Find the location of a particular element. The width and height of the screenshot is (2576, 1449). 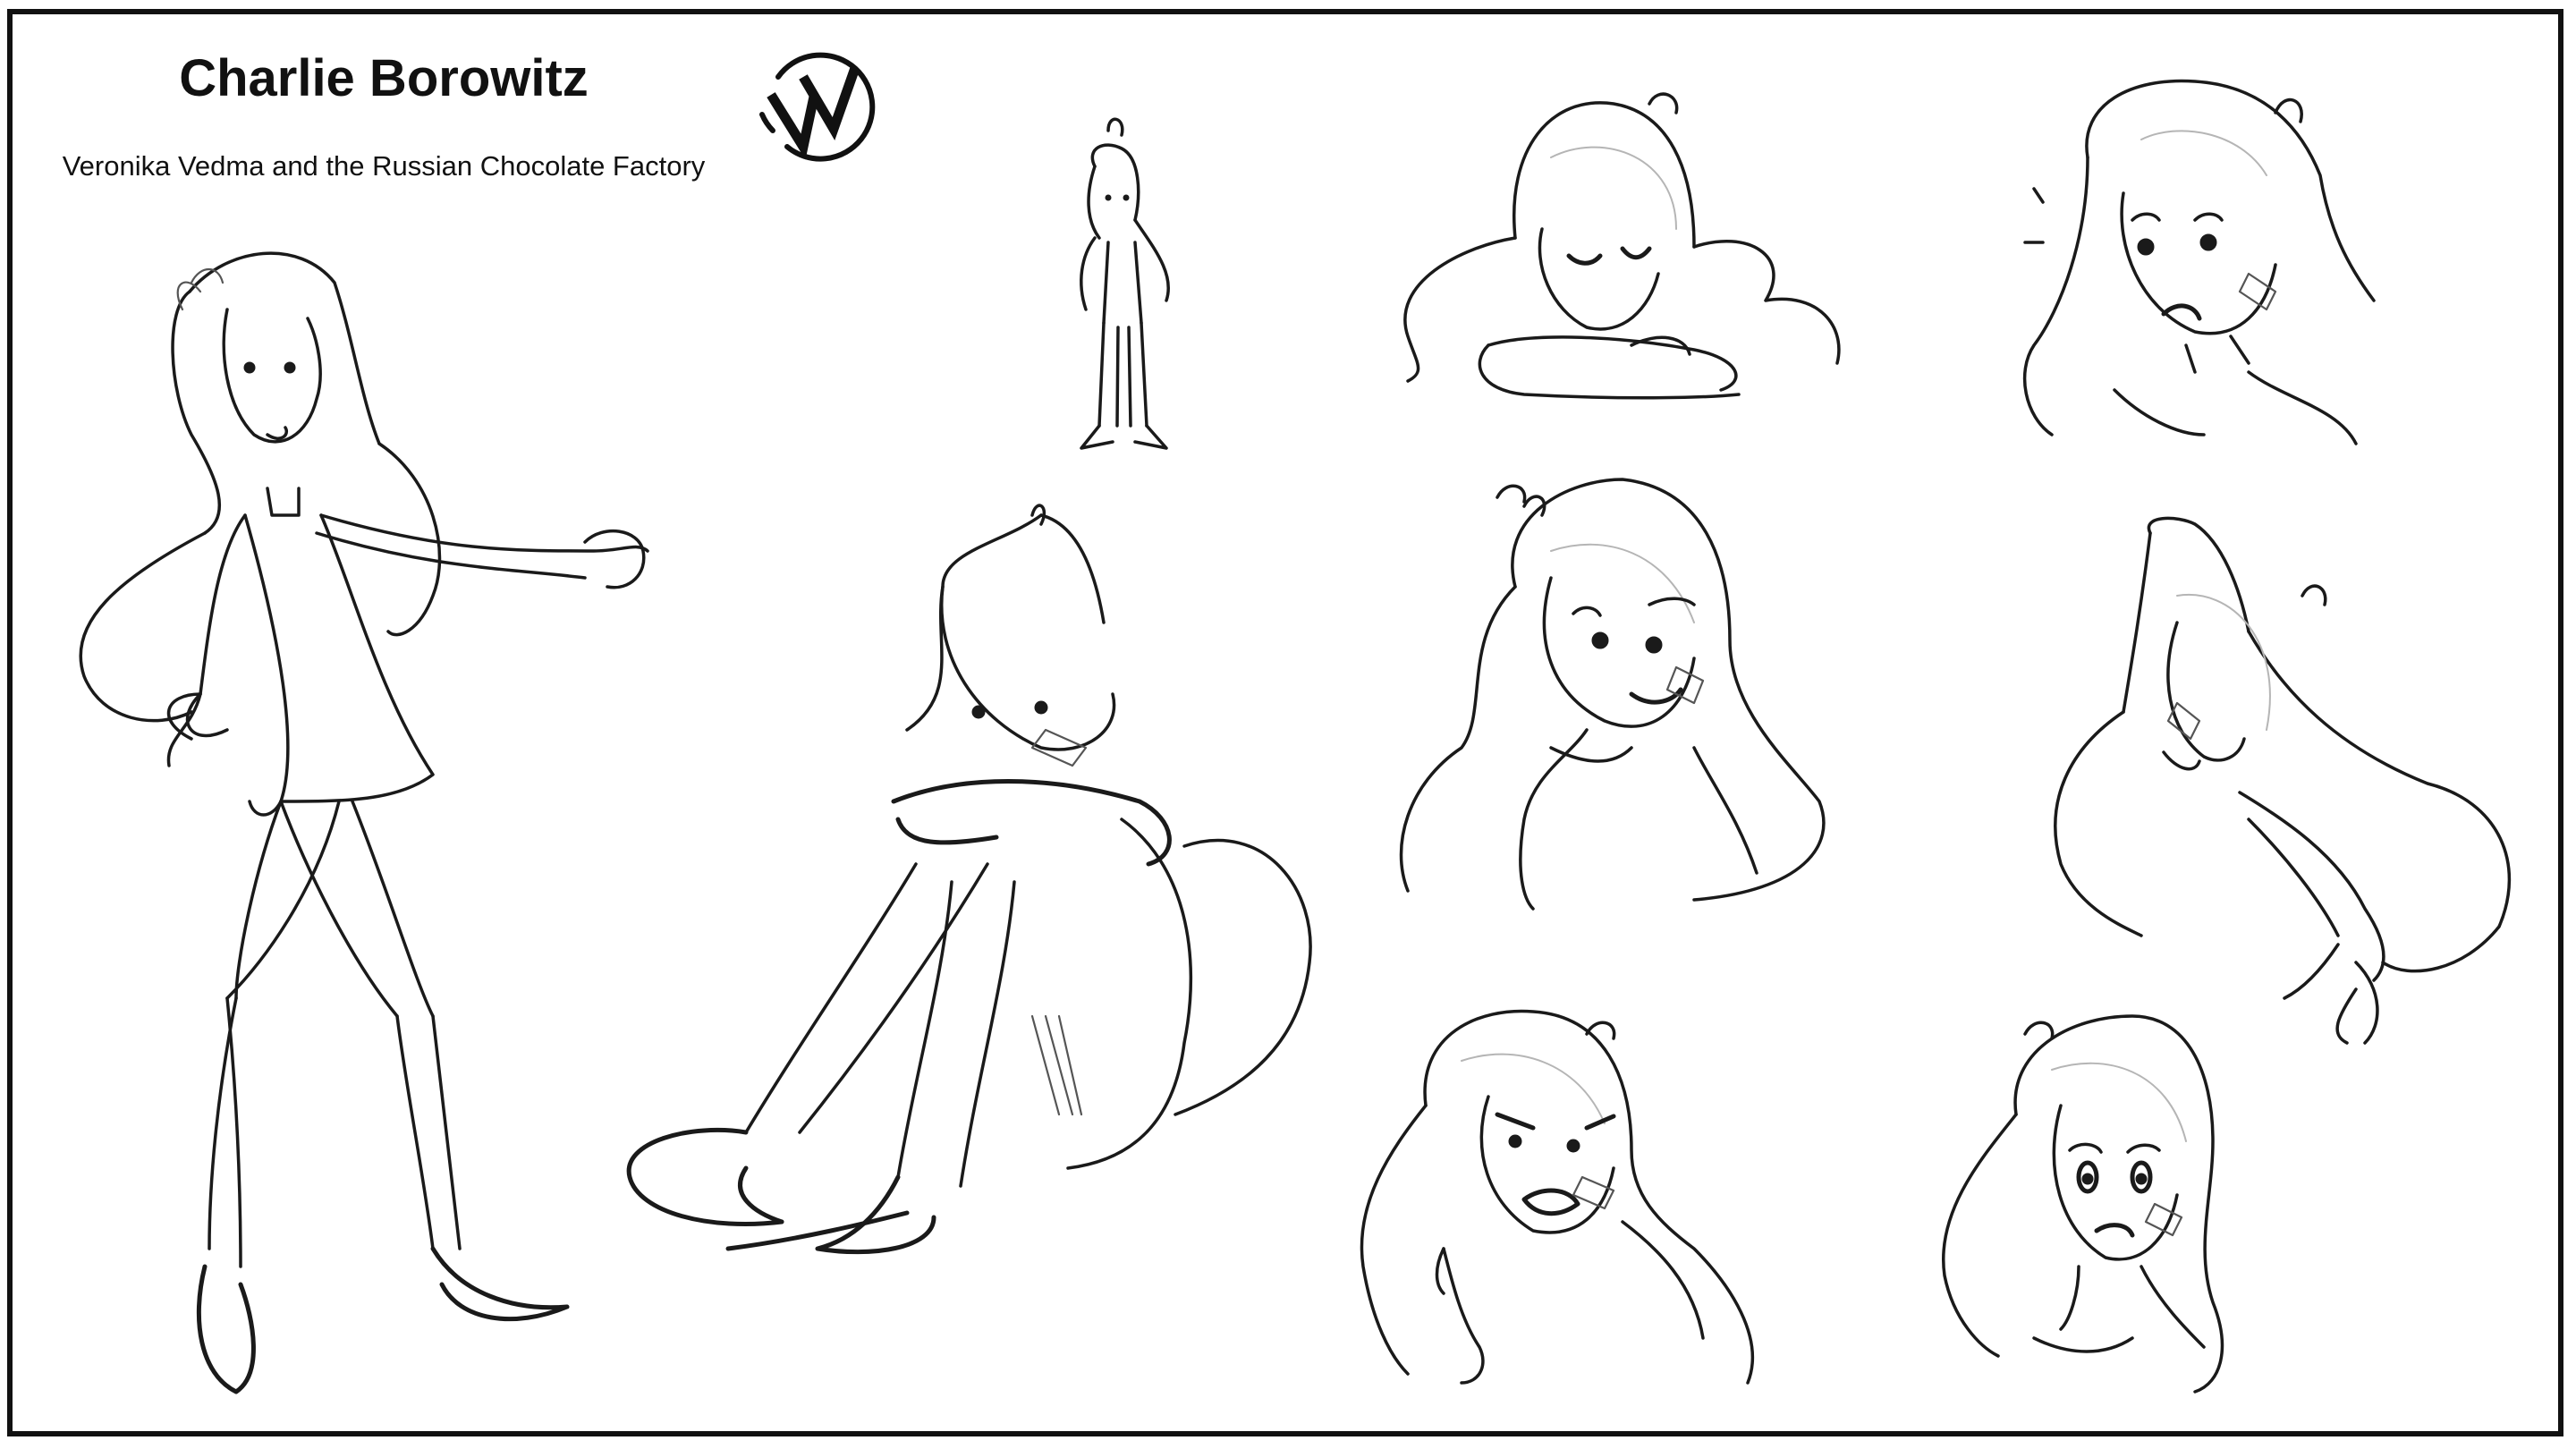

sitting-hugging-knees-pose is located at coordinates (969, 879).